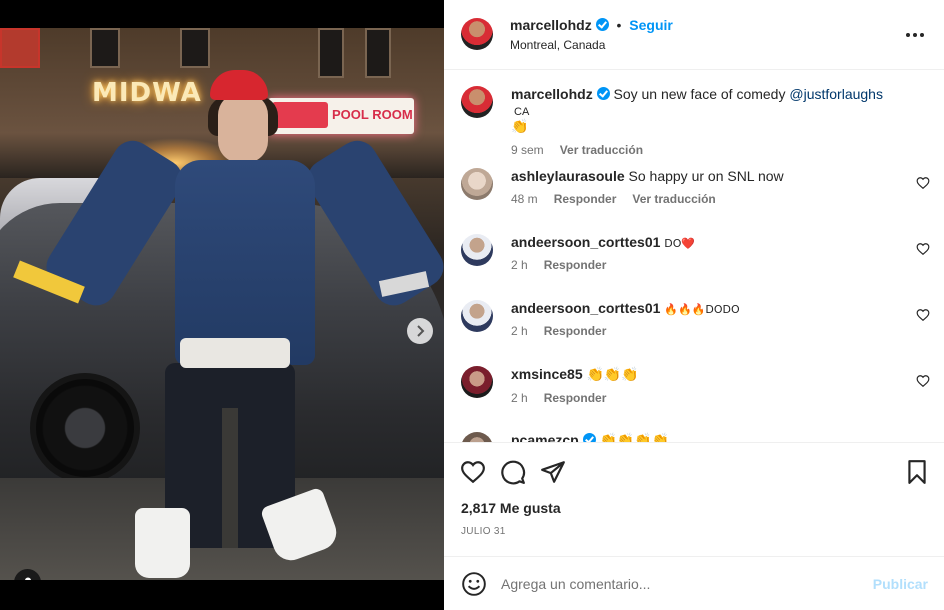 The image size is (944, 610). Describe the element at coordinates (239, 85) in the screenshot. I see `red-cap` at that location.